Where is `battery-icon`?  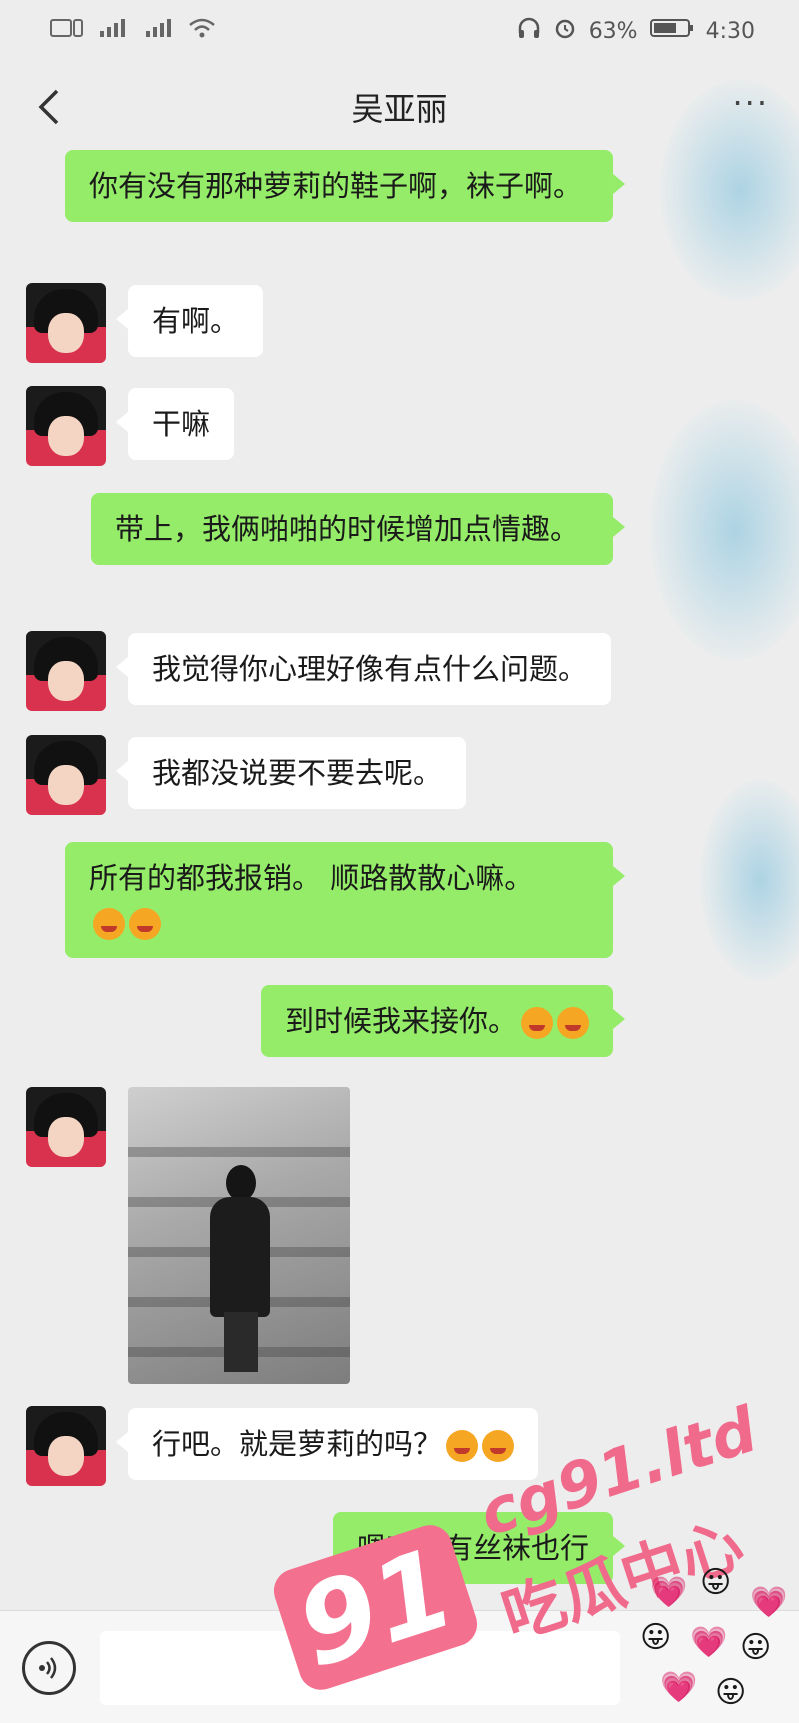 battery-icon is located at coordinates (671, 31).